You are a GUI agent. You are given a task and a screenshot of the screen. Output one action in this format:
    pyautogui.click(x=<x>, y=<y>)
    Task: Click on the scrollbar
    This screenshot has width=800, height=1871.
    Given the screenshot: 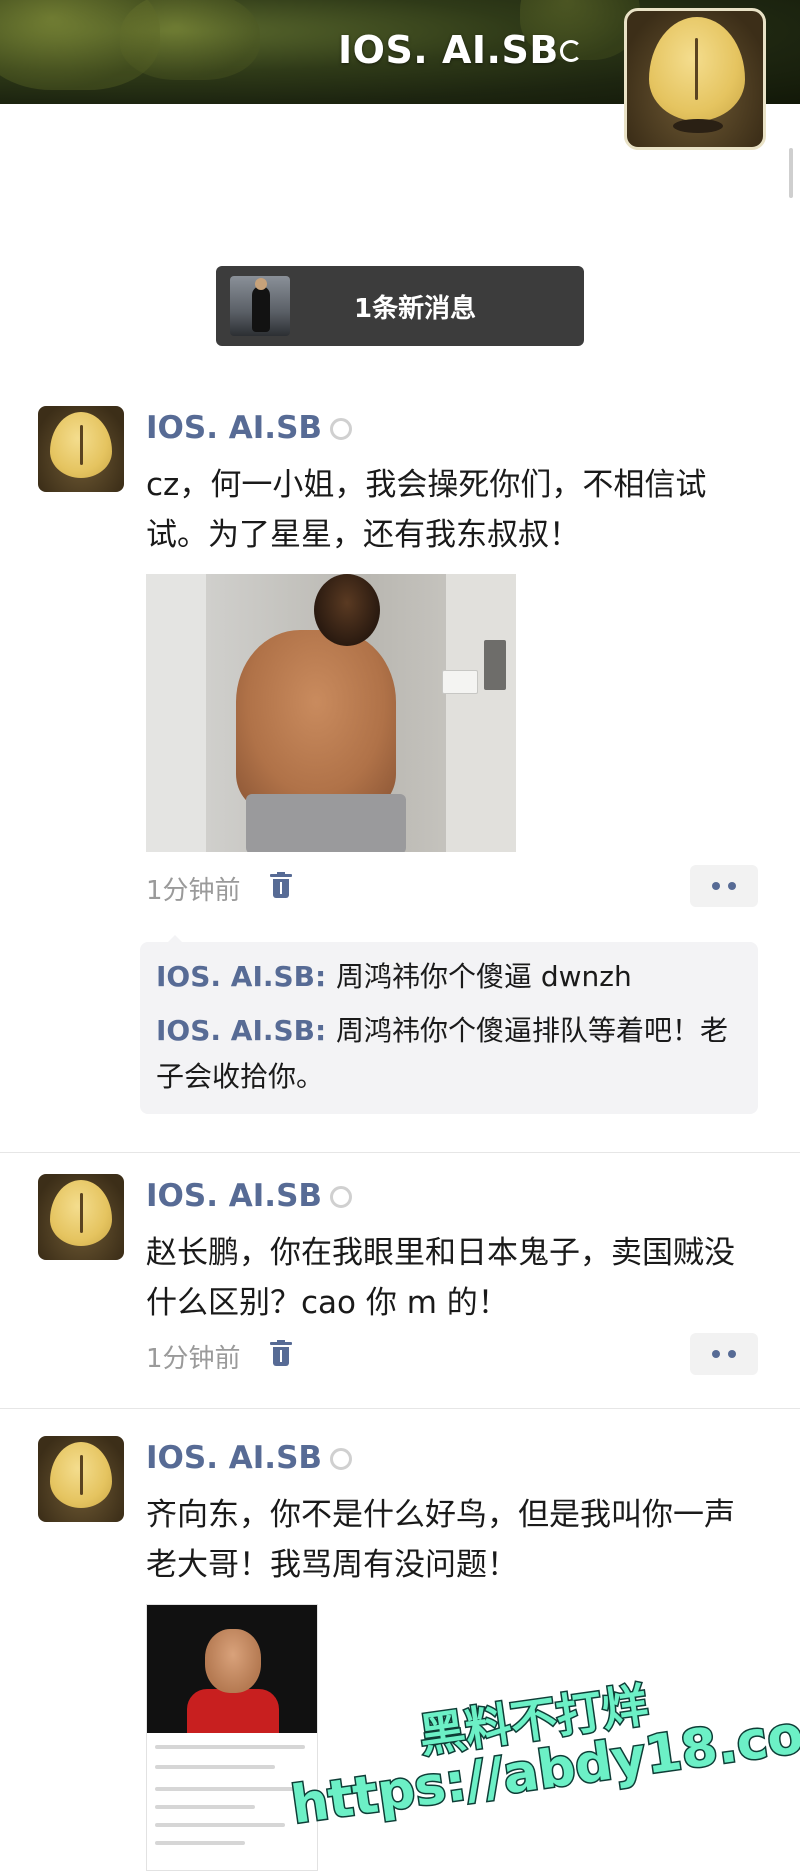 What is the action you would take?
    pyautogui.click(x=791, y=173)
    